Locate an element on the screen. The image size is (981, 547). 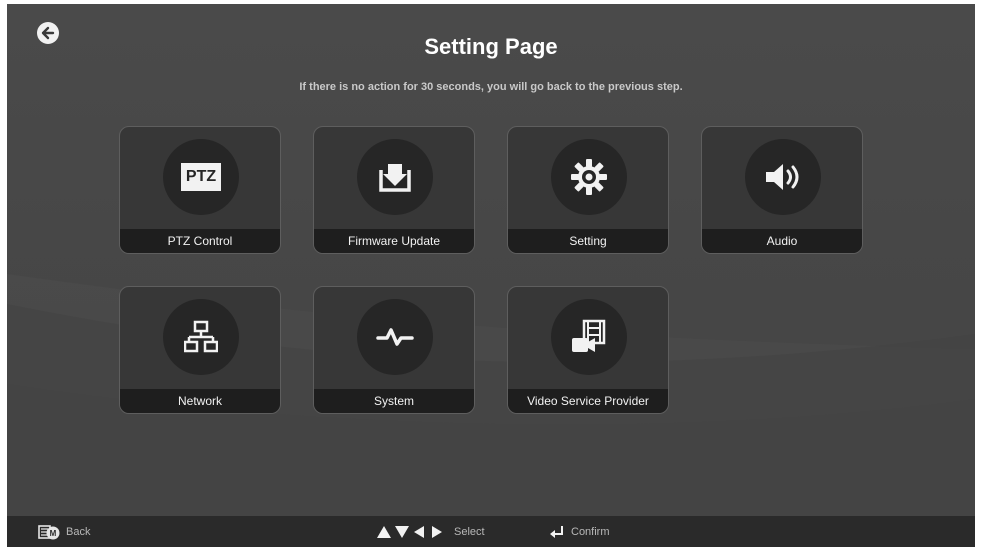
footer-confirm: Confirm is located at coordinates (579, 531).